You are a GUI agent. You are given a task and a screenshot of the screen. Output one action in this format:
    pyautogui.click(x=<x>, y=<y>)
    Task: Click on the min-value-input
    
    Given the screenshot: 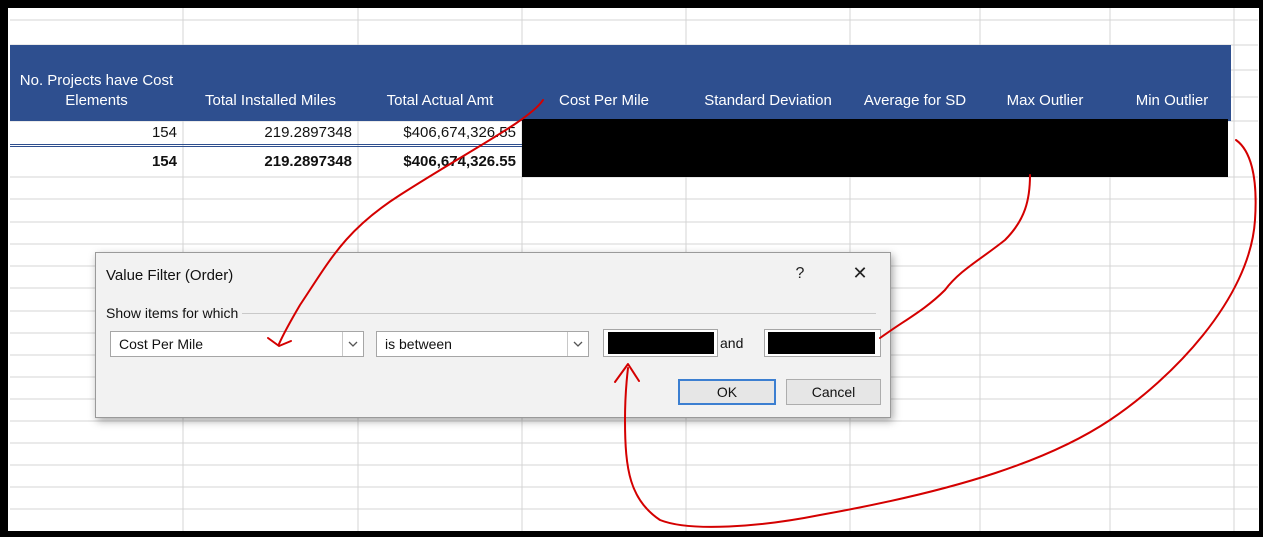 What is the action you would take?
    pyautogui.click(x=660, y=343)
    